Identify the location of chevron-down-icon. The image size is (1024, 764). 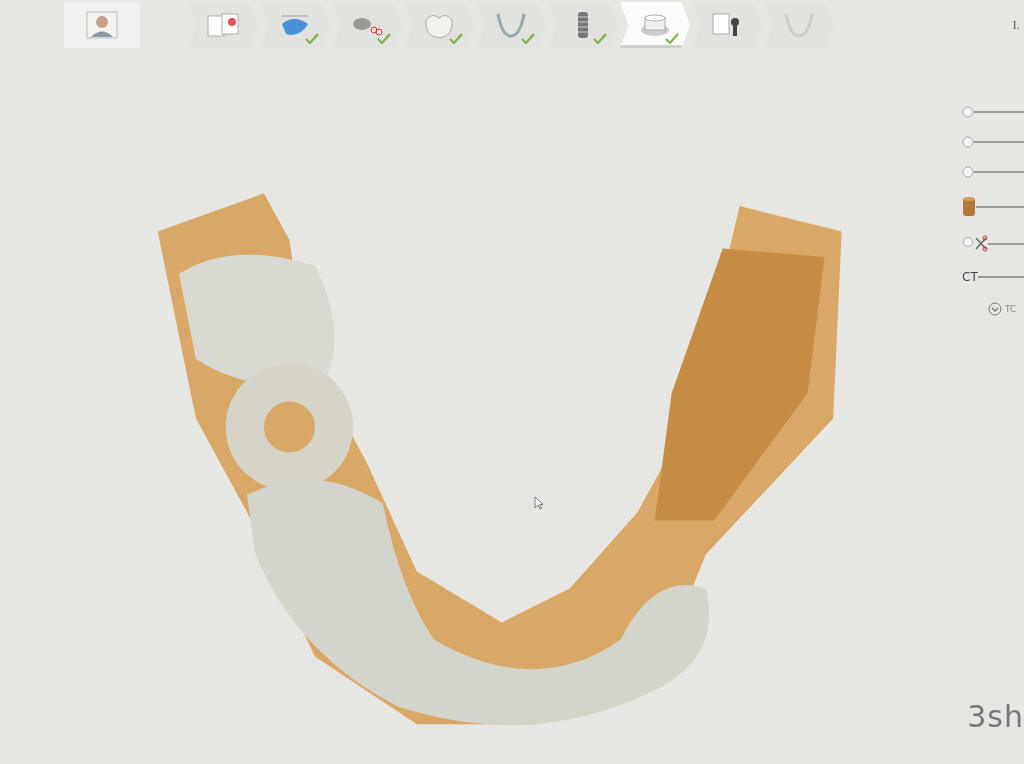
(995, 309).